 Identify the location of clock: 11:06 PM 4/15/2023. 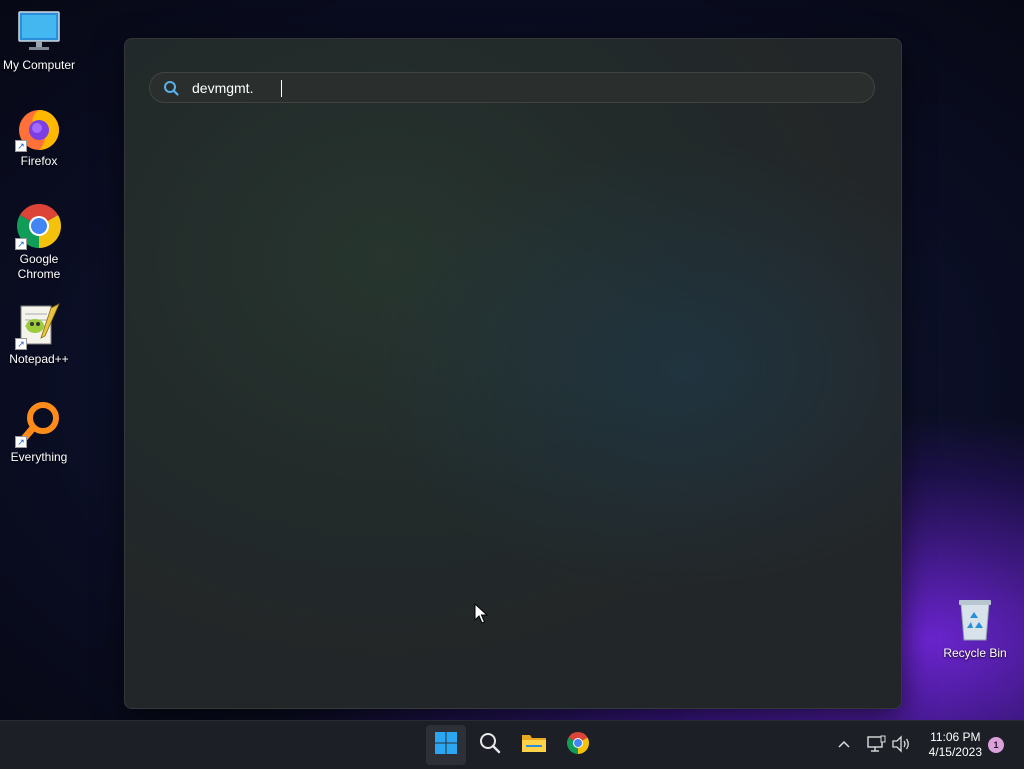
(955, 745).